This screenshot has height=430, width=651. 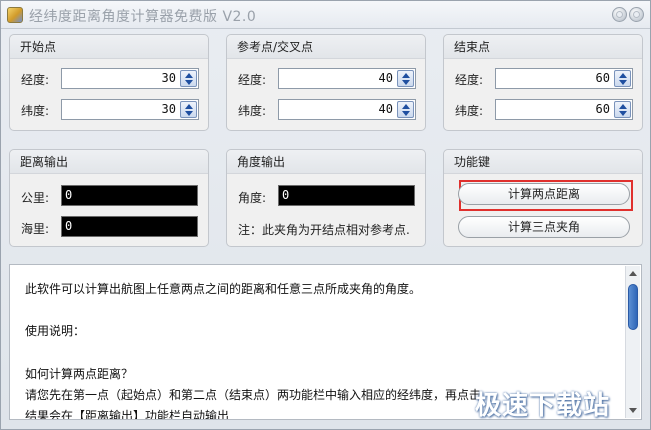 I want to click on close-button, so click(x=636, y=14).